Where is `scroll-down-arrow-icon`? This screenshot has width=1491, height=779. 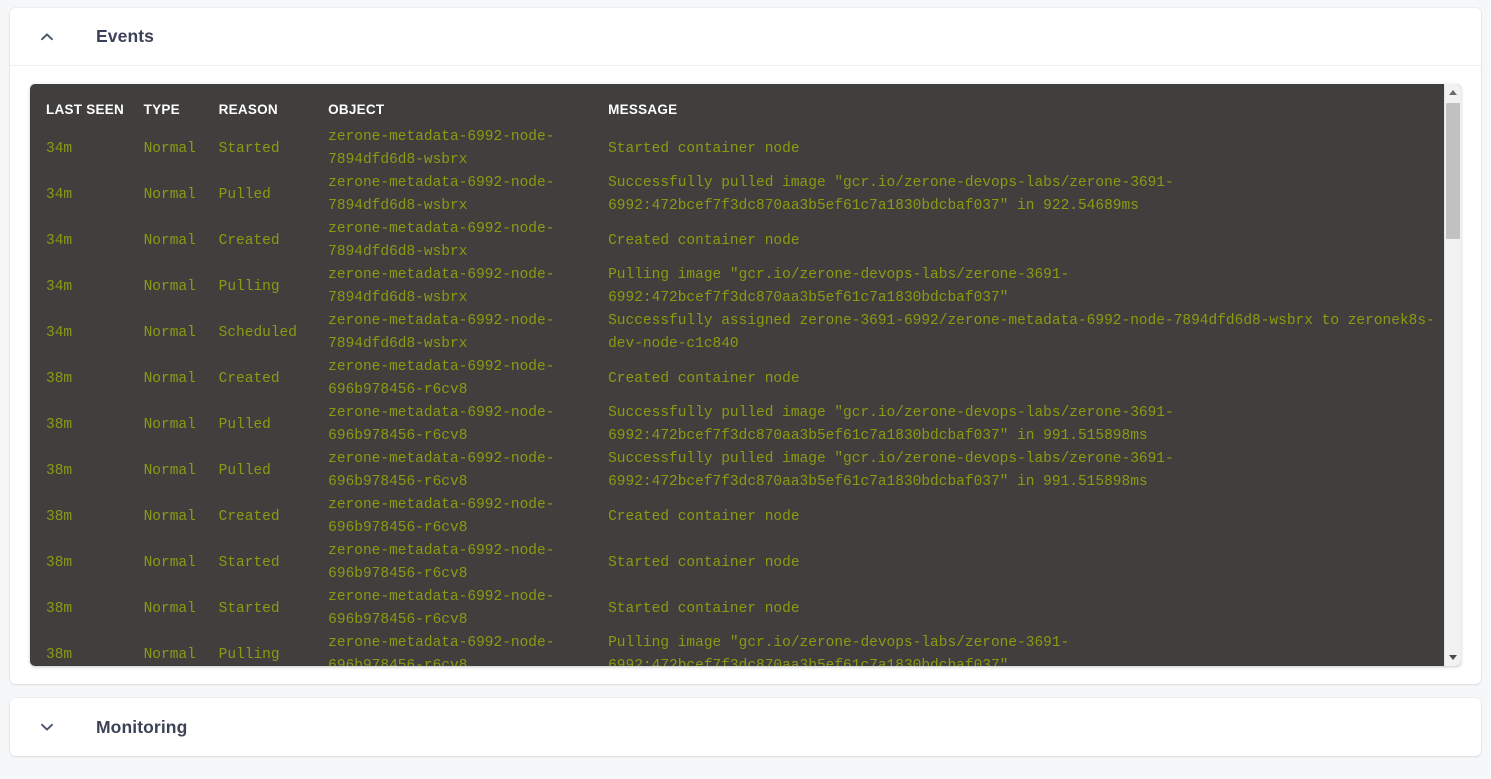
scroll-down-arrow-icon is located at coordinates (1453, 657).